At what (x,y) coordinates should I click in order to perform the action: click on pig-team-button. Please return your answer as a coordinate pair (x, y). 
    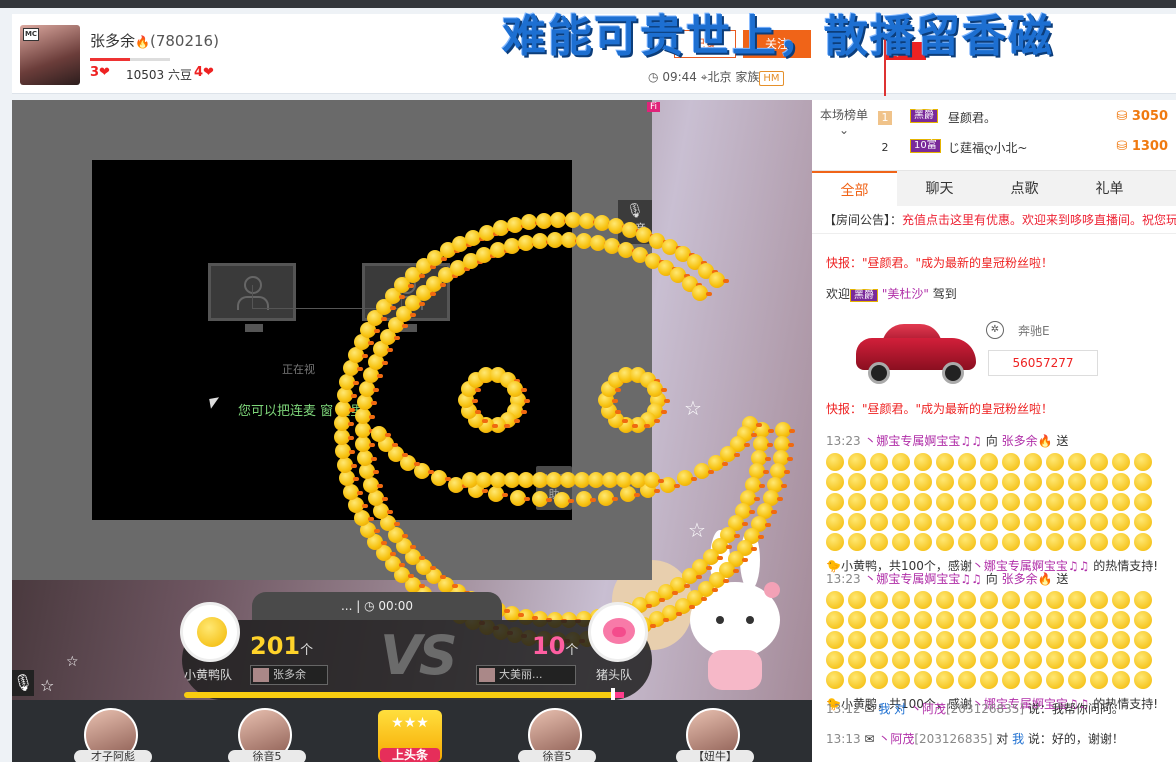
    Looking at the image, I should click on (618, 632).